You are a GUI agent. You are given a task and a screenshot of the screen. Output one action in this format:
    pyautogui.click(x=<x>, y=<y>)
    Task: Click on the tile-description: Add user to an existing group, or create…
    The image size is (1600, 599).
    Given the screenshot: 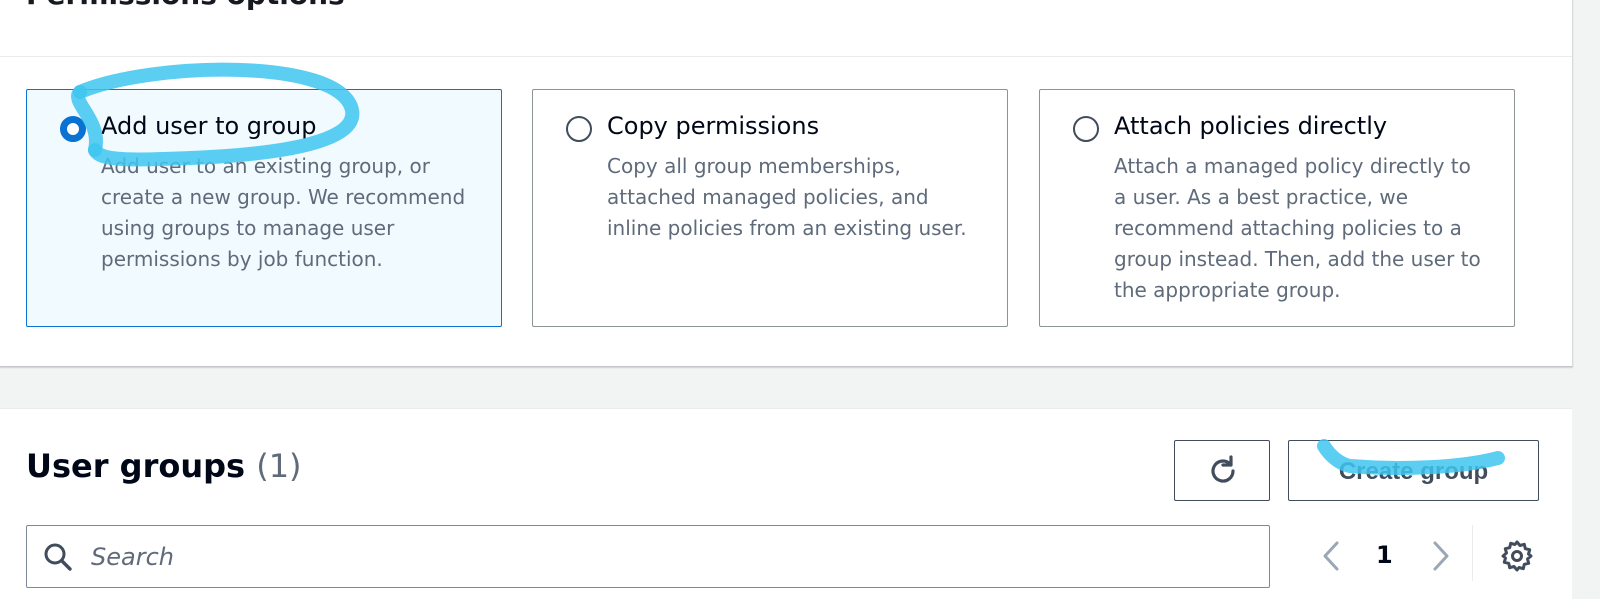 What is the action you would take?
    pyautogui.click(x=283, y=212)
    